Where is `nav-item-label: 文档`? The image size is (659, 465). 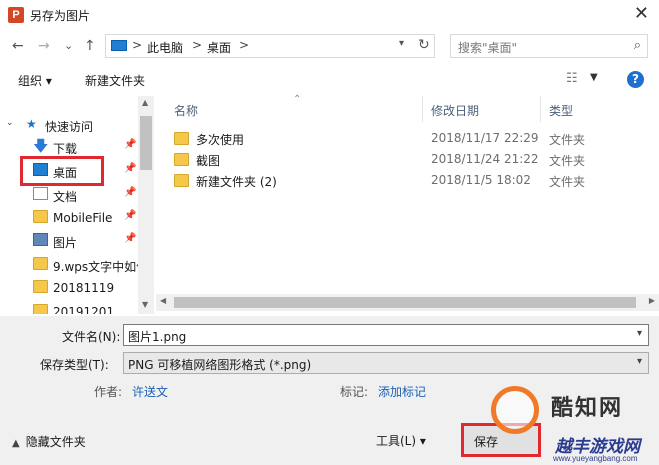 nav-item-label: 文档 is located at coordinates (65, 197).